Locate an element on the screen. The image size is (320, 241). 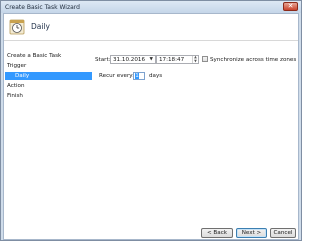
recur-value: 1 is located at coordinates (137, 76).